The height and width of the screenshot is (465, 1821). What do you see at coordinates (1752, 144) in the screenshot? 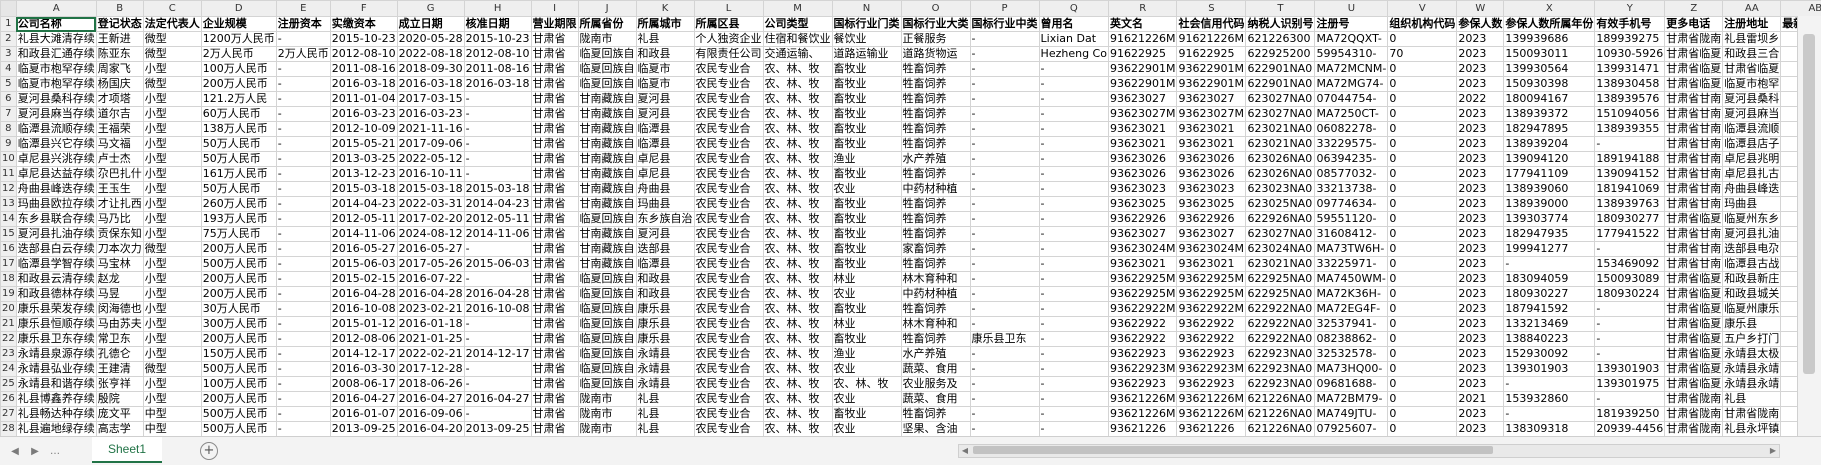
I see `cell: 临潭县店子` at bounding box center [1752, 144].